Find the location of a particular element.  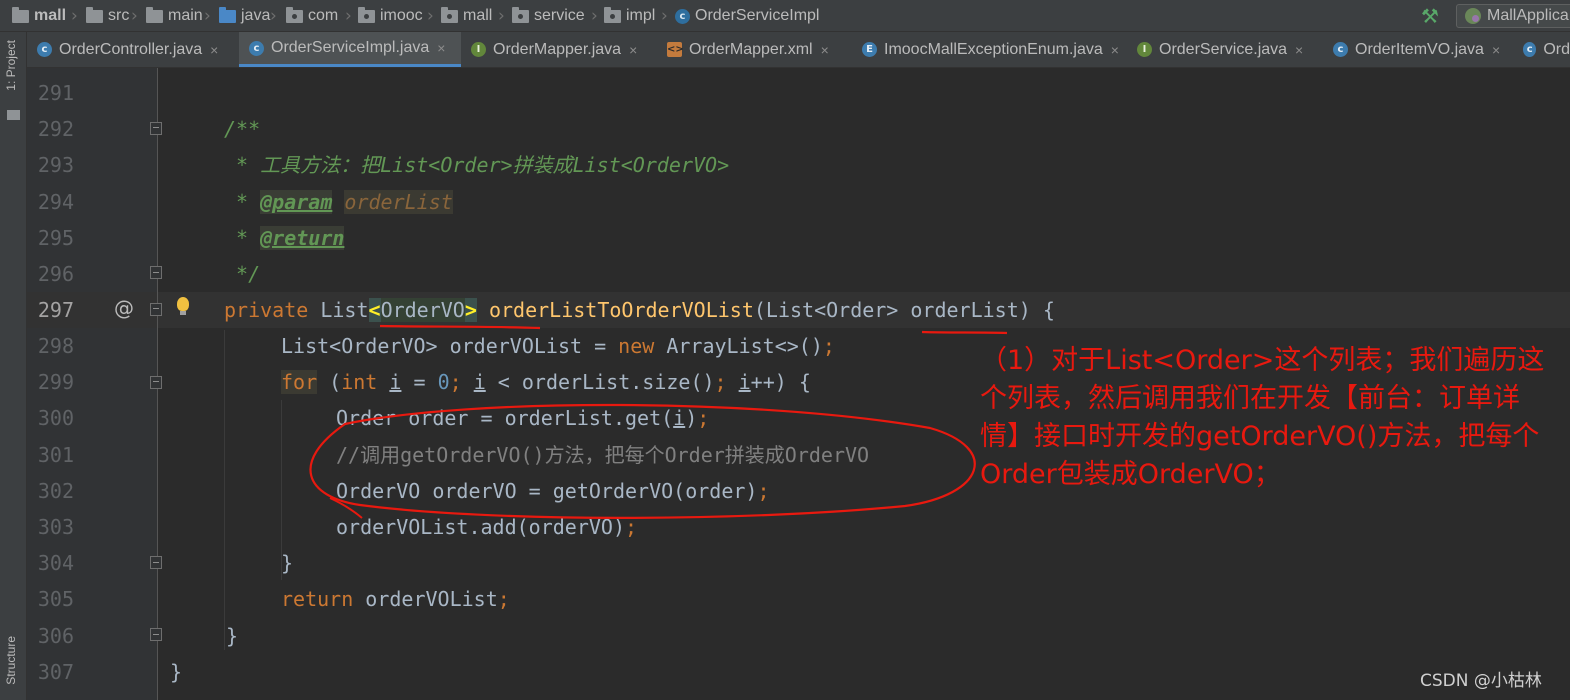

line-number-current: 297 is located at coordinates (55, 310).